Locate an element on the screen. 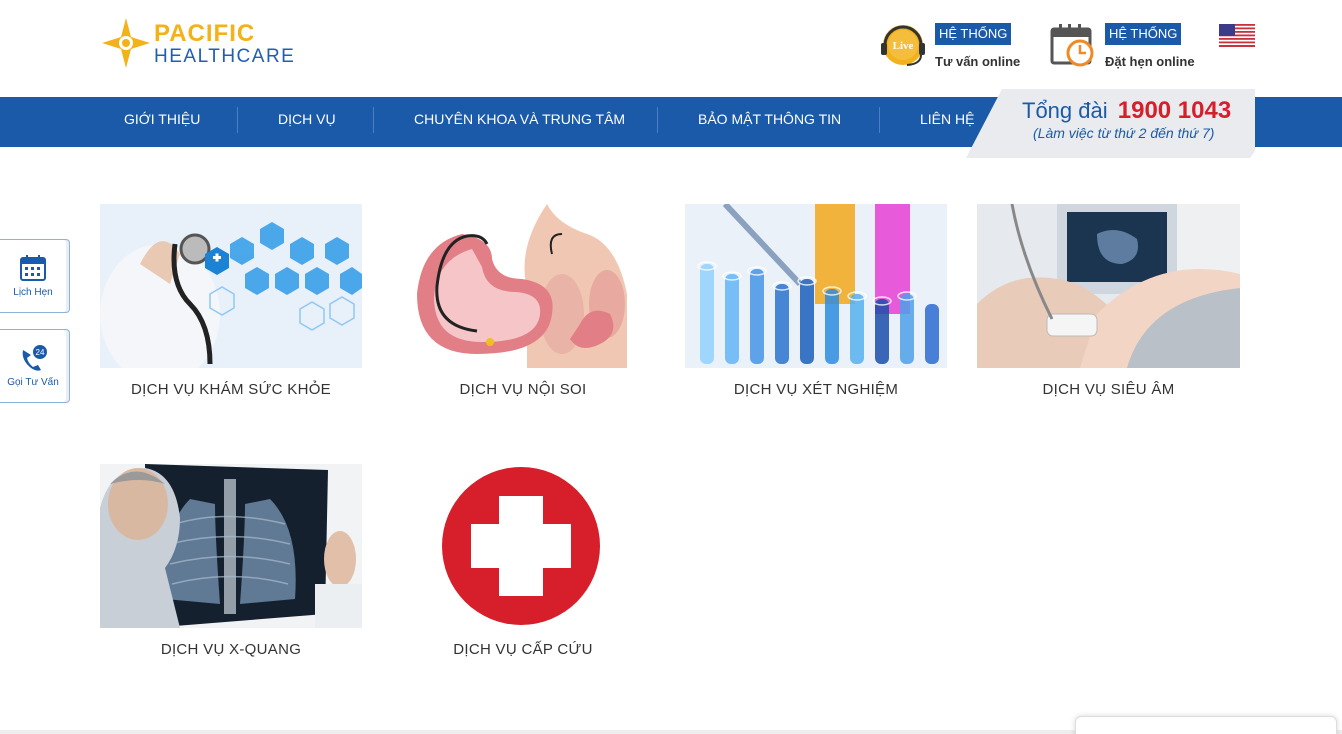 The width and height of the screenshot is (1342, 734). logo-name-bottom: HEALTHCARE is located at coordinates (225, 56).